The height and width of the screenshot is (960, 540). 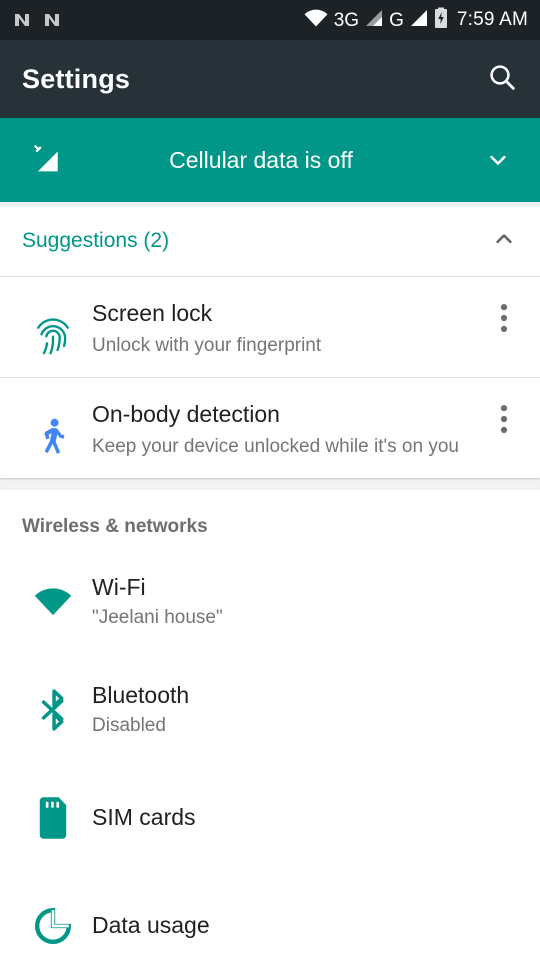 I want to click on settings-row-body: Bluetooth Disabled, so click(x=309, y=710).